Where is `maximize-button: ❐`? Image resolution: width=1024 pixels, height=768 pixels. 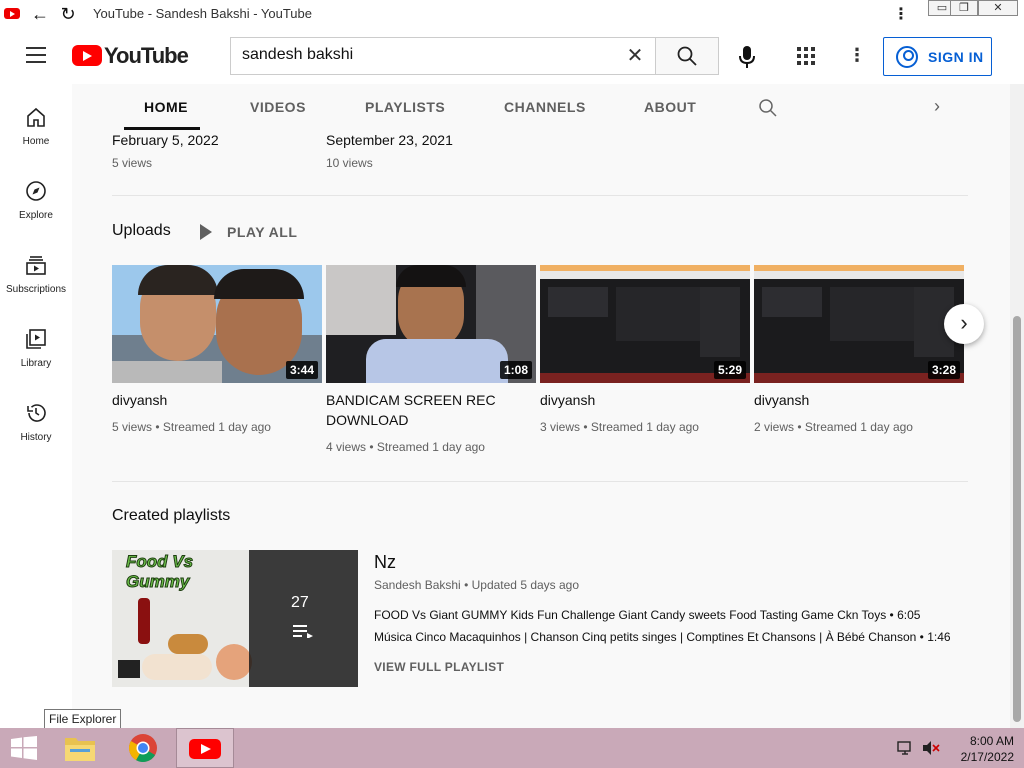 maximize-button: ❐ is located at coordinates (964, 8).